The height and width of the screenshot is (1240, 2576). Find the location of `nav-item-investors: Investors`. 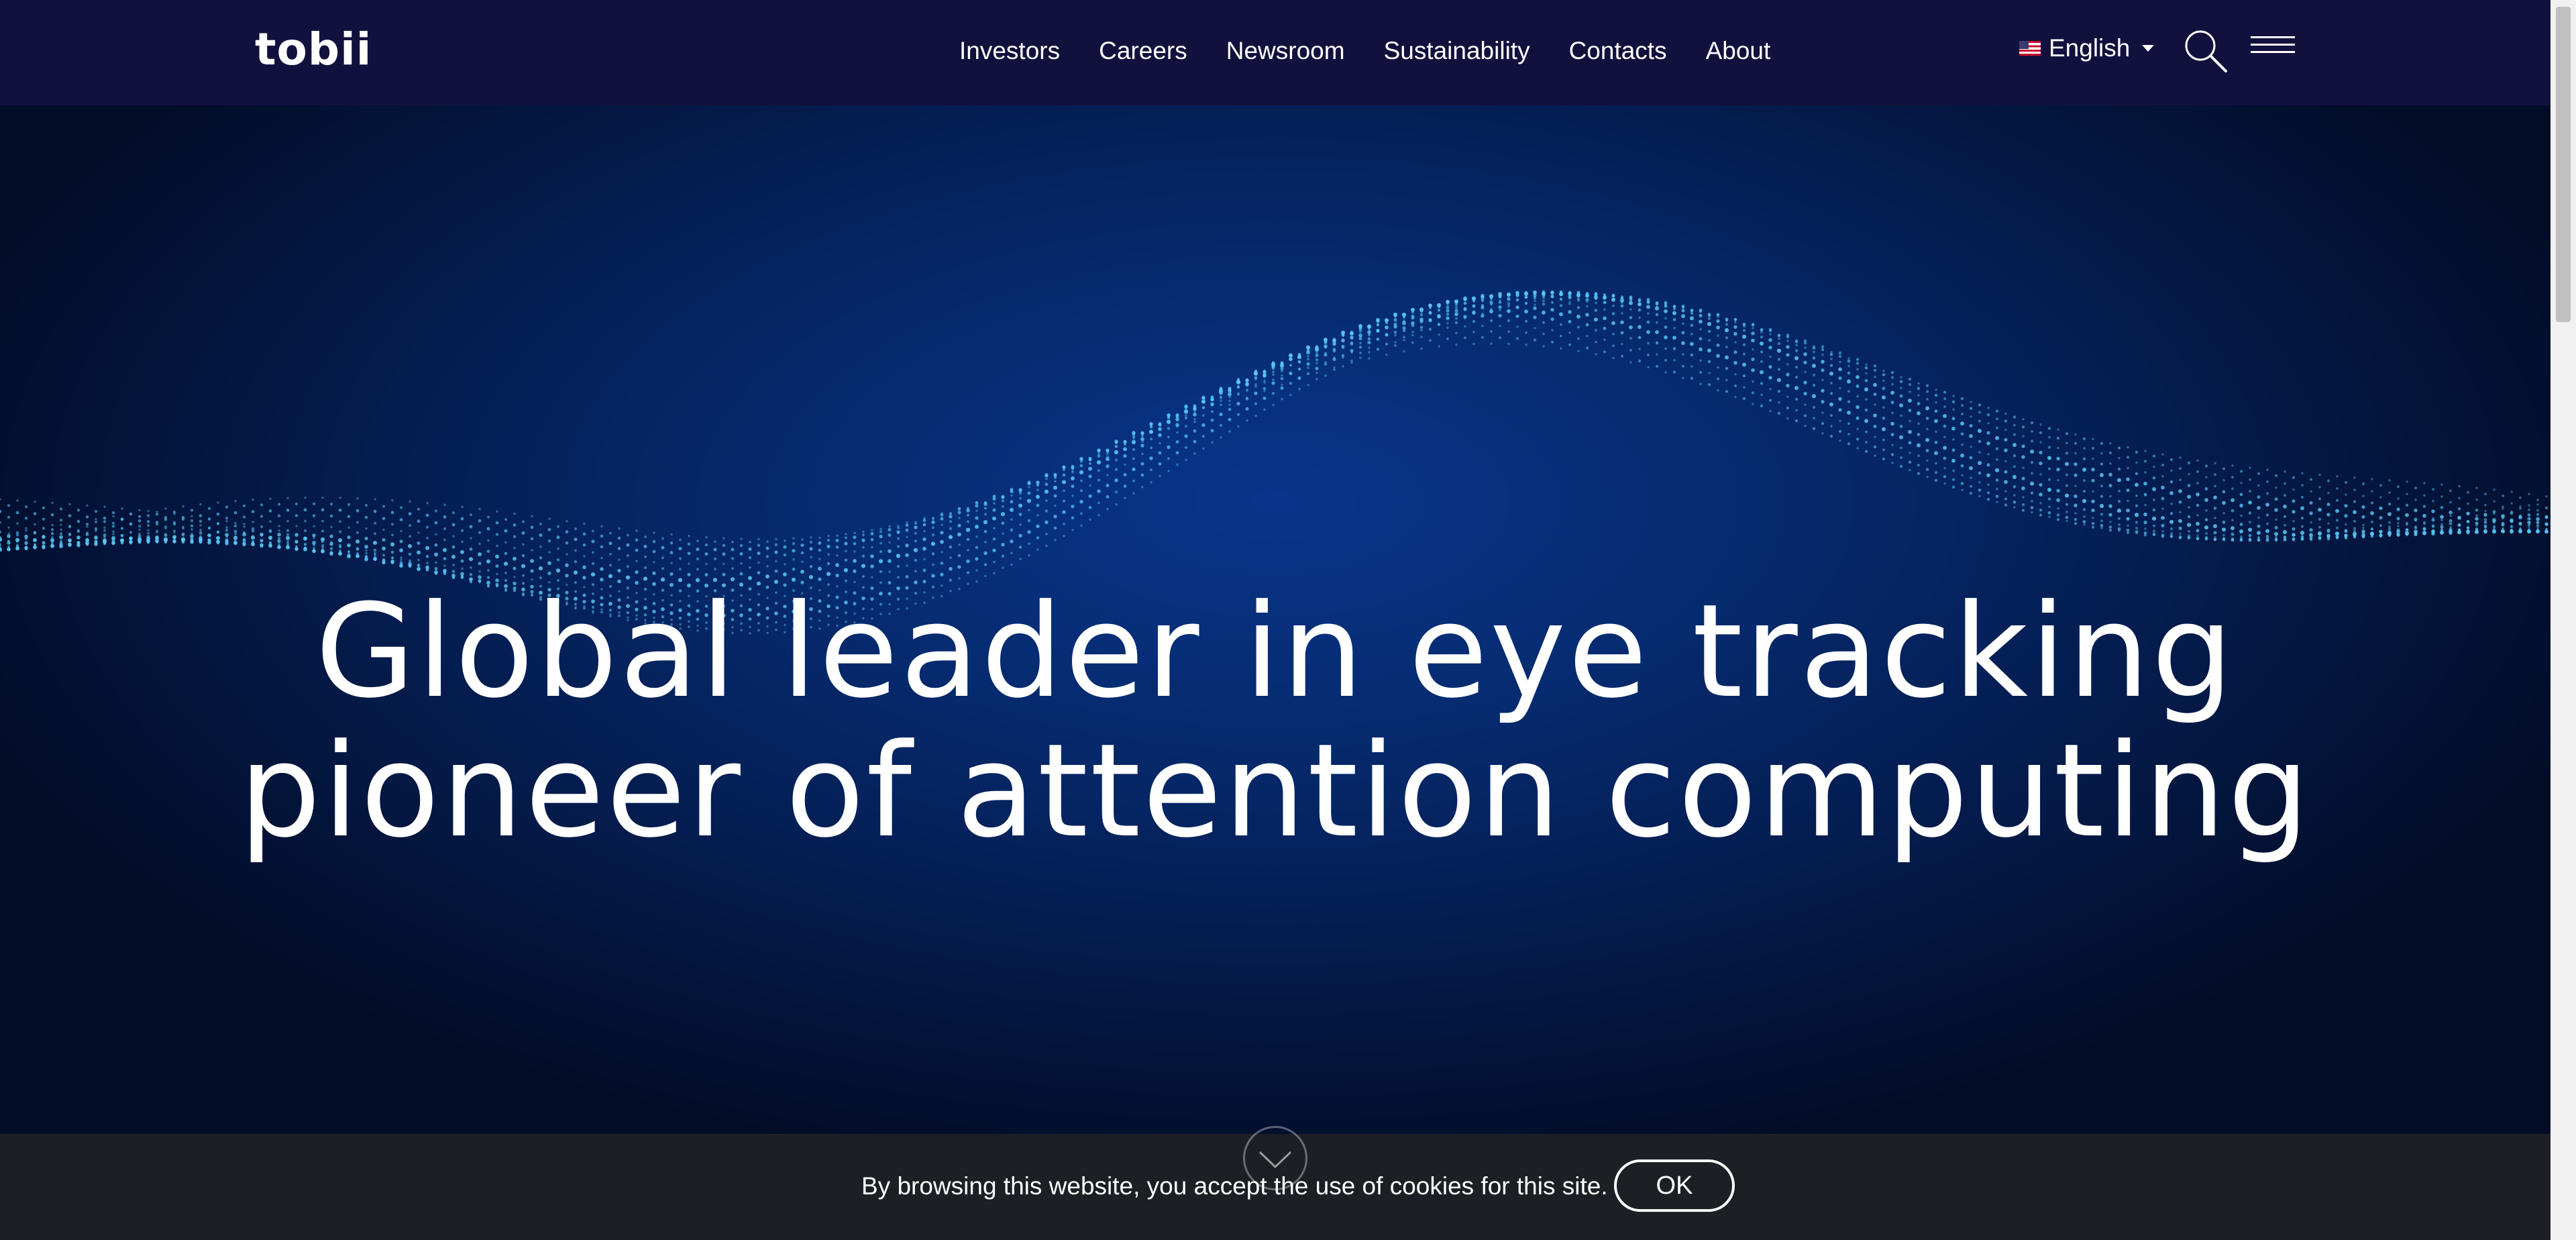

nav-item-investors: Investors is located at coordinates (1009, 51).